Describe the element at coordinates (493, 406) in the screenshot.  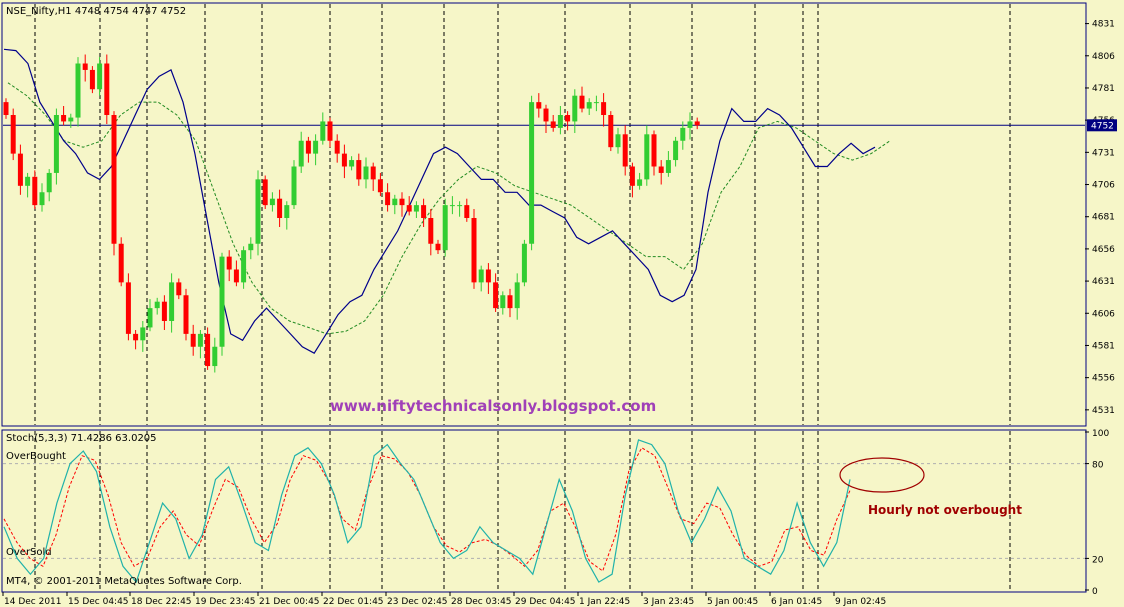
I see `watermark: www.niftytechnicalsonly.blogspot.com` at that location.